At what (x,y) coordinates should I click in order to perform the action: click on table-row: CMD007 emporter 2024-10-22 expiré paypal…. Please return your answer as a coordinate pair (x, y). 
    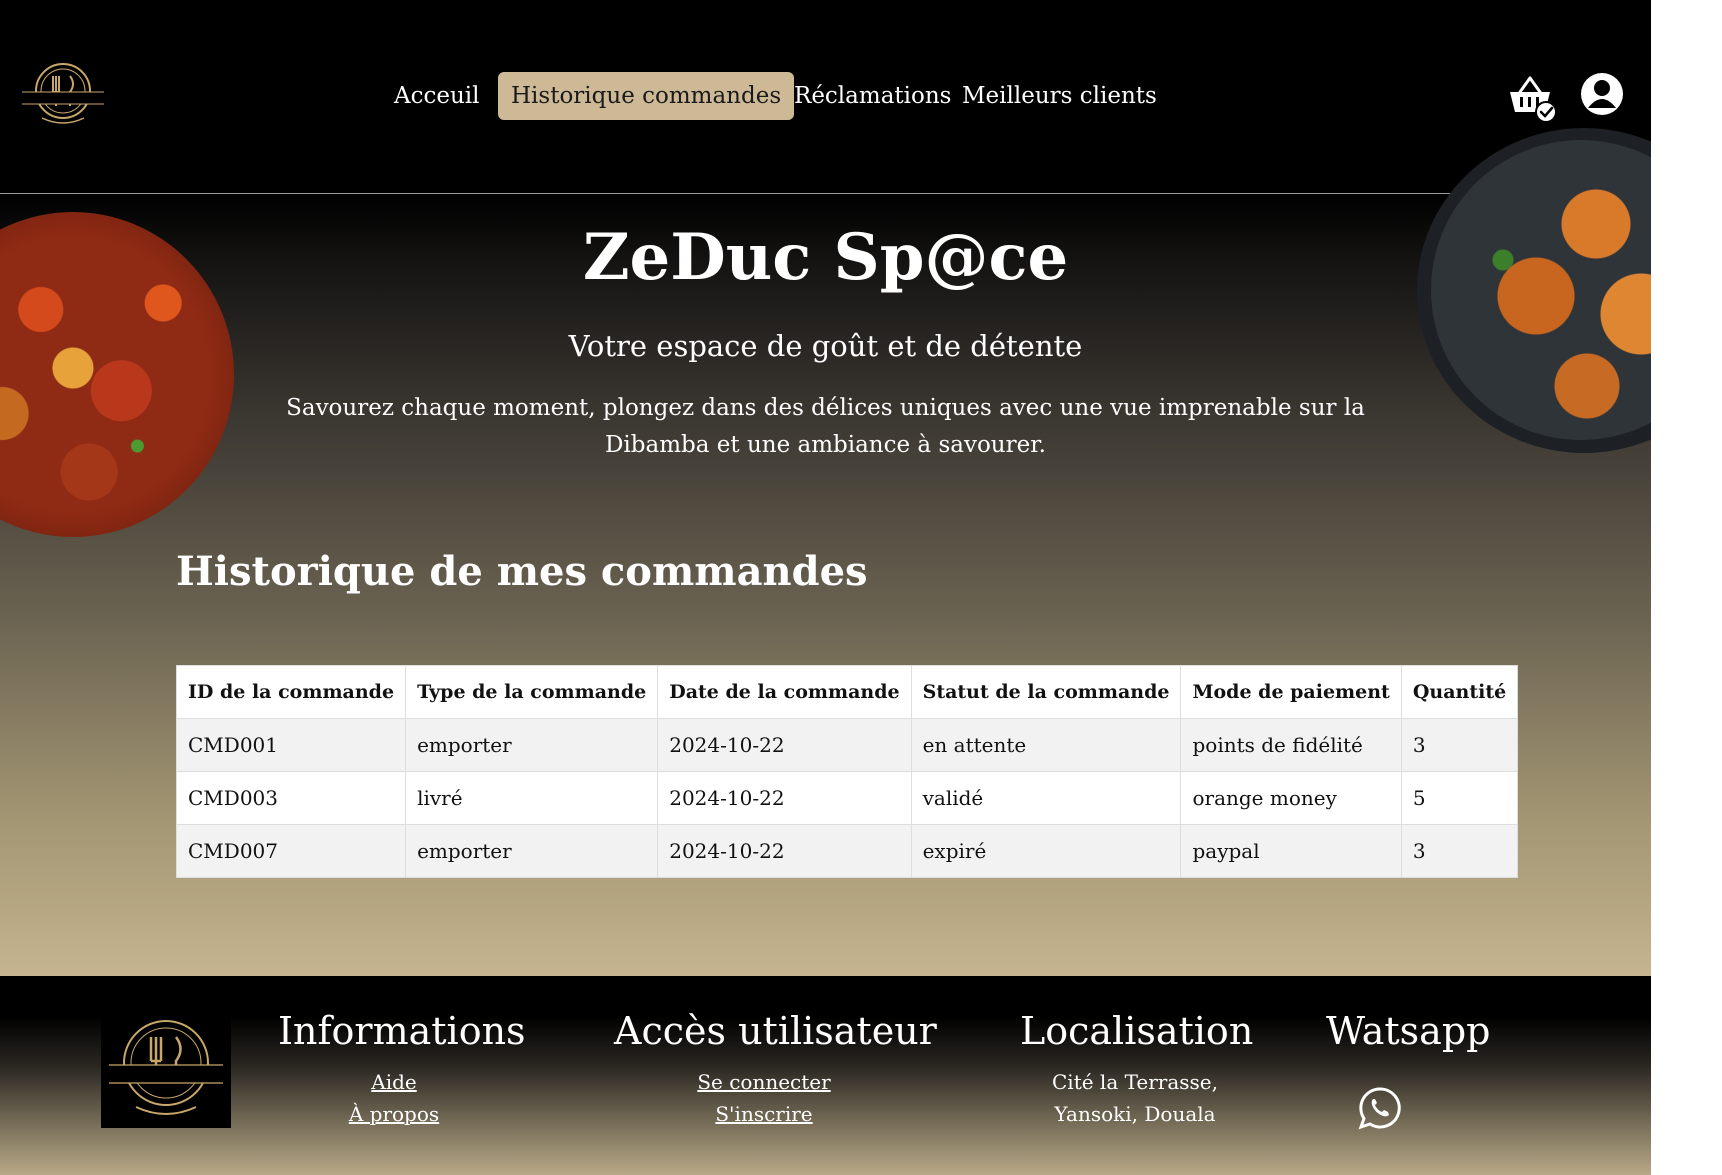
    Looking at the image, I should click on (847, 851).